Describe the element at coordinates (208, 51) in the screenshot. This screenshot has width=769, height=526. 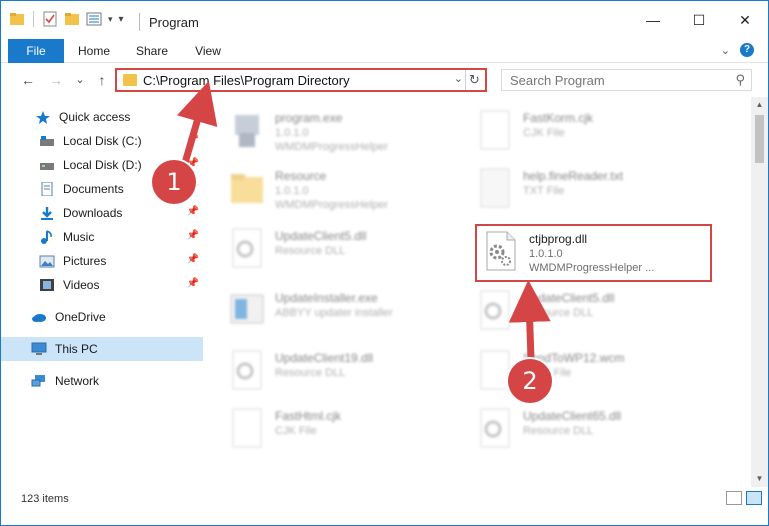
I see `tab-view: View` at that location.